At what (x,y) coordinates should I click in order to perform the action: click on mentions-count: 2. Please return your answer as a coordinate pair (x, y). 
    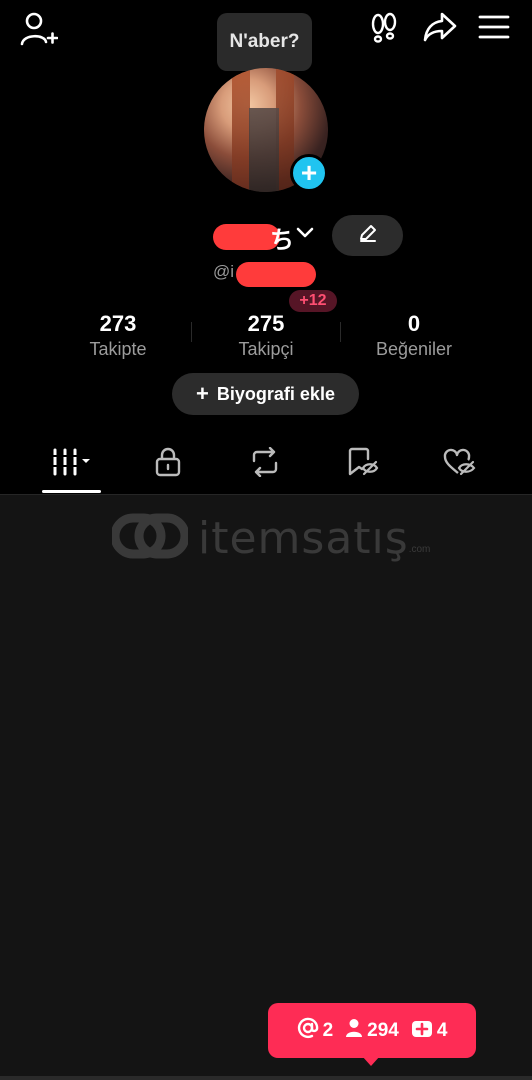
    Looking at the image, I should click on (315, 1031).